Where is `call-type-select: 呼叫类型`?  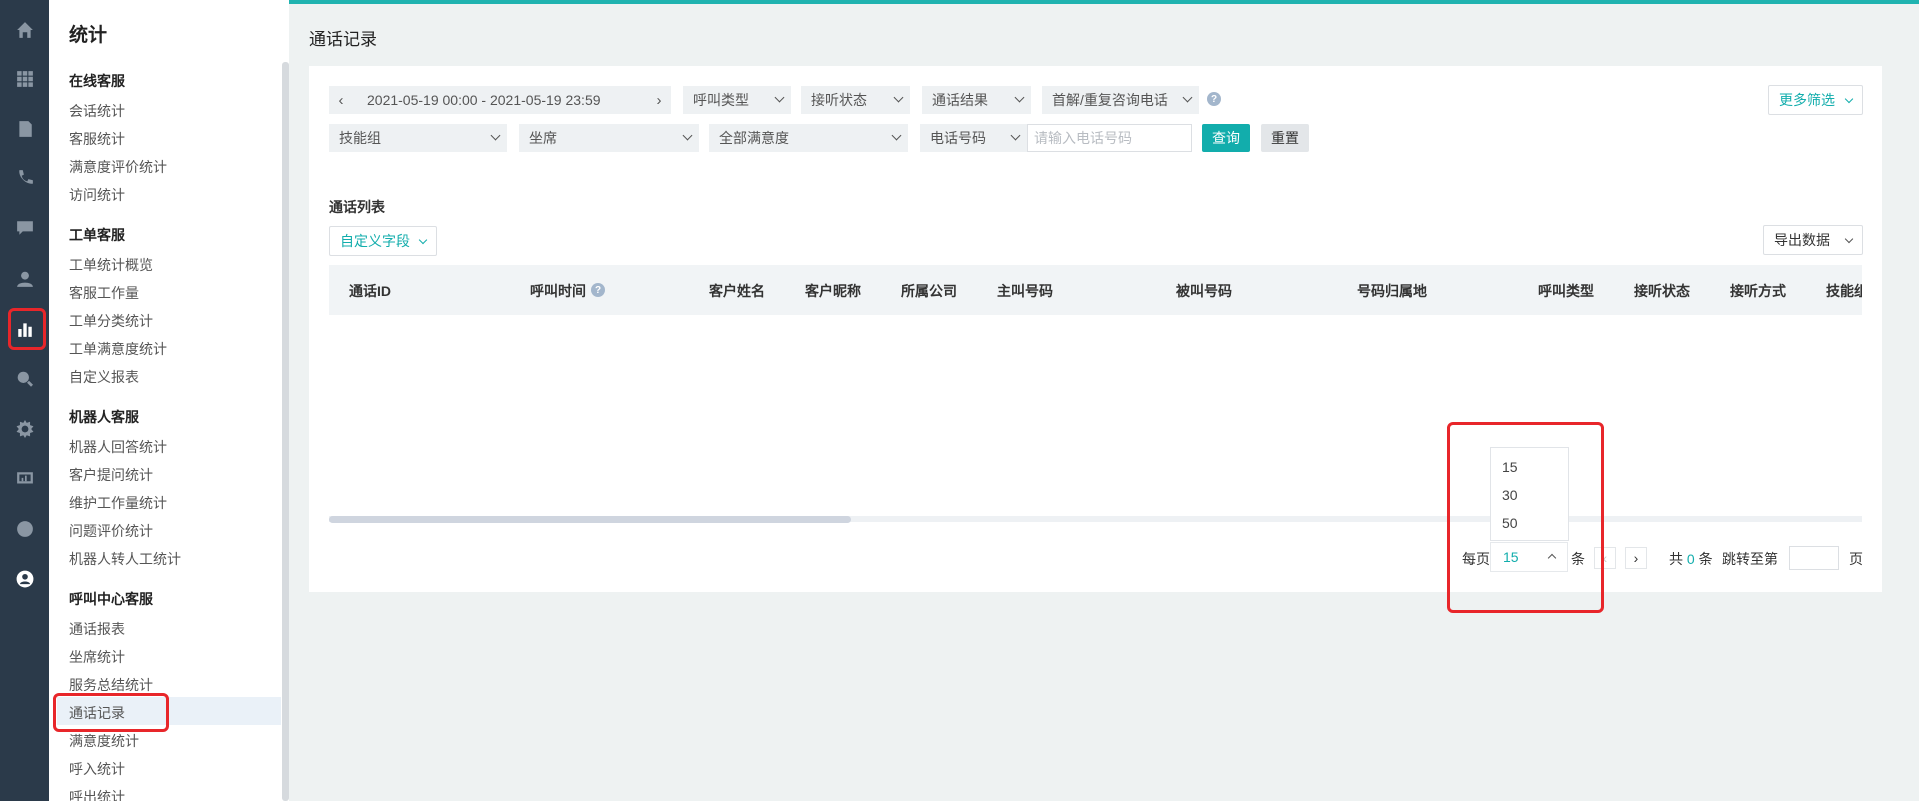
call-type-select: 呼叫类型 is located at coordinates (737, 100).